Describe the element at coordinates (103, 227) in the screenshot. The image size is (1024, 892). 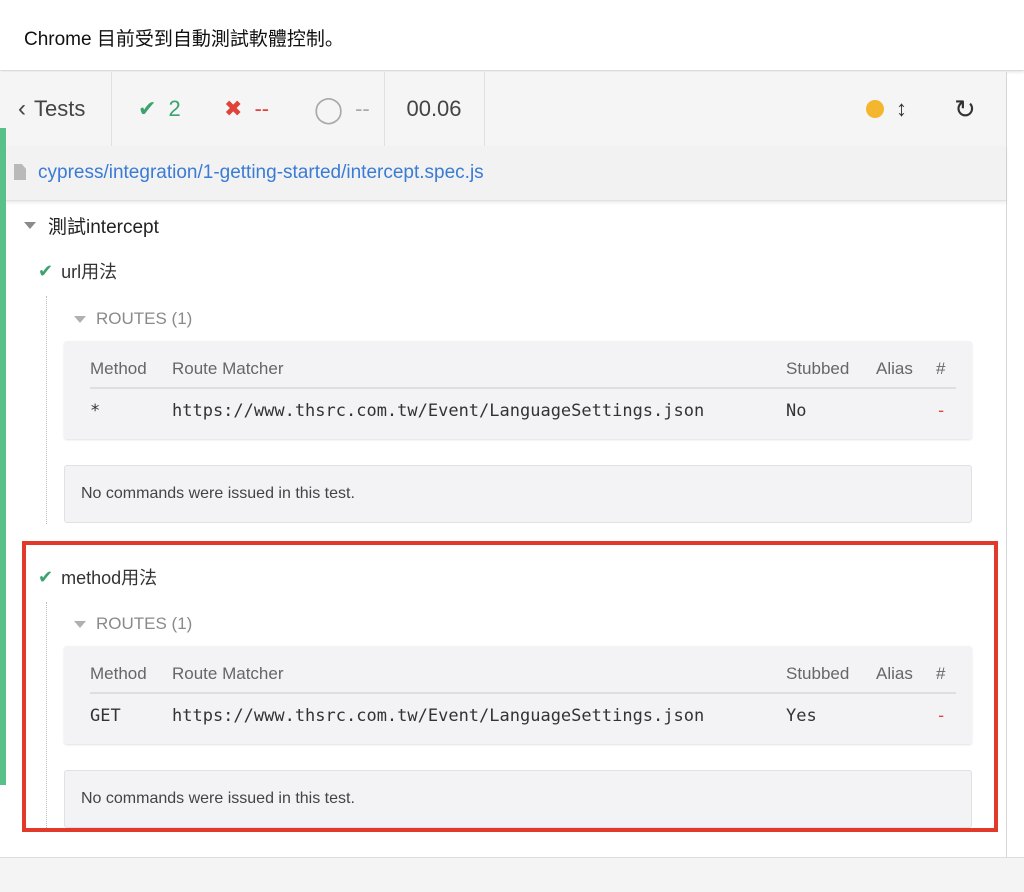
I see `suite-title-text: 測試intercept` at that location.